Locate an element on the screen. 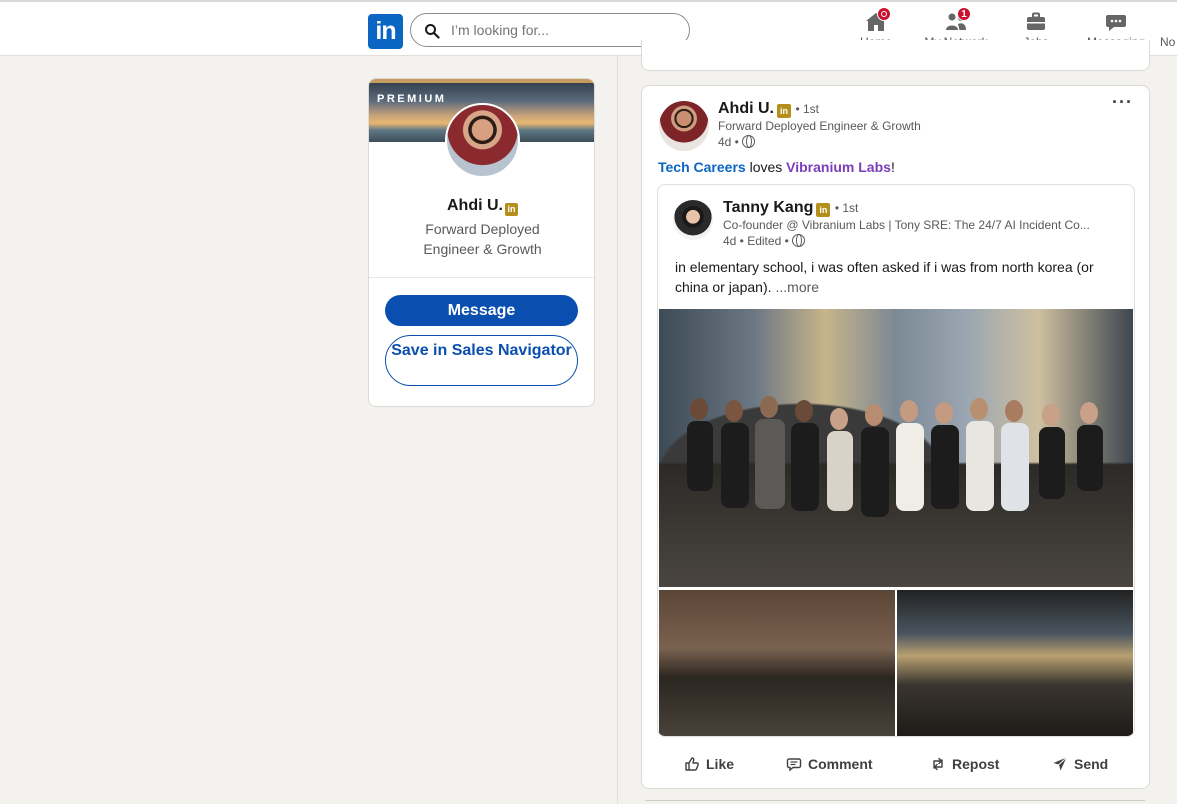  comment-icon is located at coordinates (794, 765).